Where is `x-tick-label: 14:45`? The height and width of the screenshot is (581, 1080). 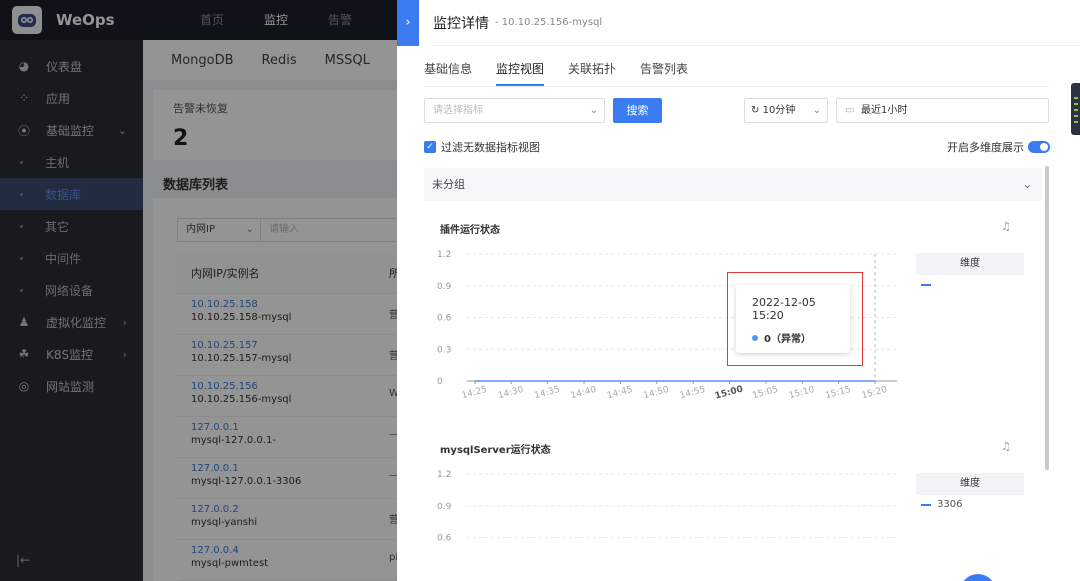 x-tick-label: 14:45 is located at coordinates (620, 393).